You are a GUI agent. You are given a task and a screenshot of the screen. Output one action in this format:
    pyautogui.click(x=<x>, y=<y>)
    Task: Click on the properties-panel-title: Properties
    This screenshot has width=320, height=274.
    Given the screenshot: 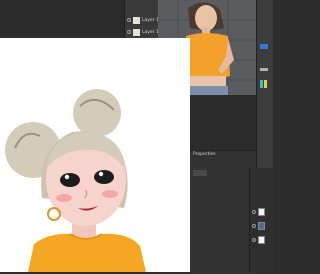 What is the action you would take?
    pyautogui.click(x=204, y=154)
    